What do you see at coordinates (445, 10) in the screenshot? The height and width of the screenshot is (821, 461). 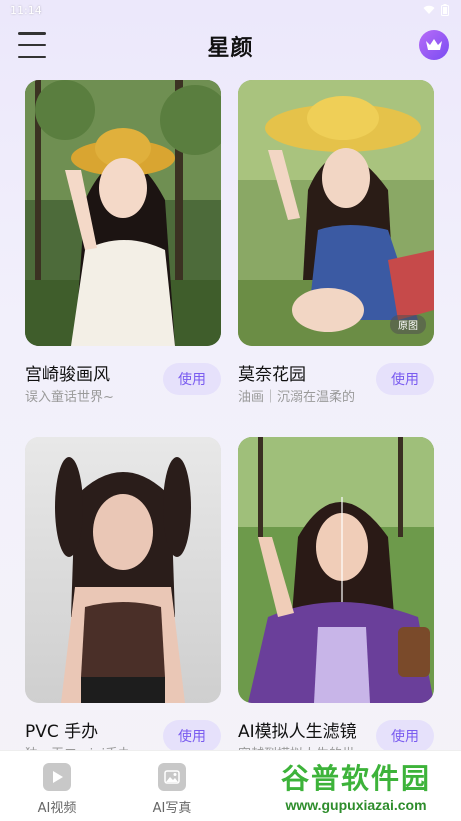 I see `battery-icon` at bounding box center [445, 10].